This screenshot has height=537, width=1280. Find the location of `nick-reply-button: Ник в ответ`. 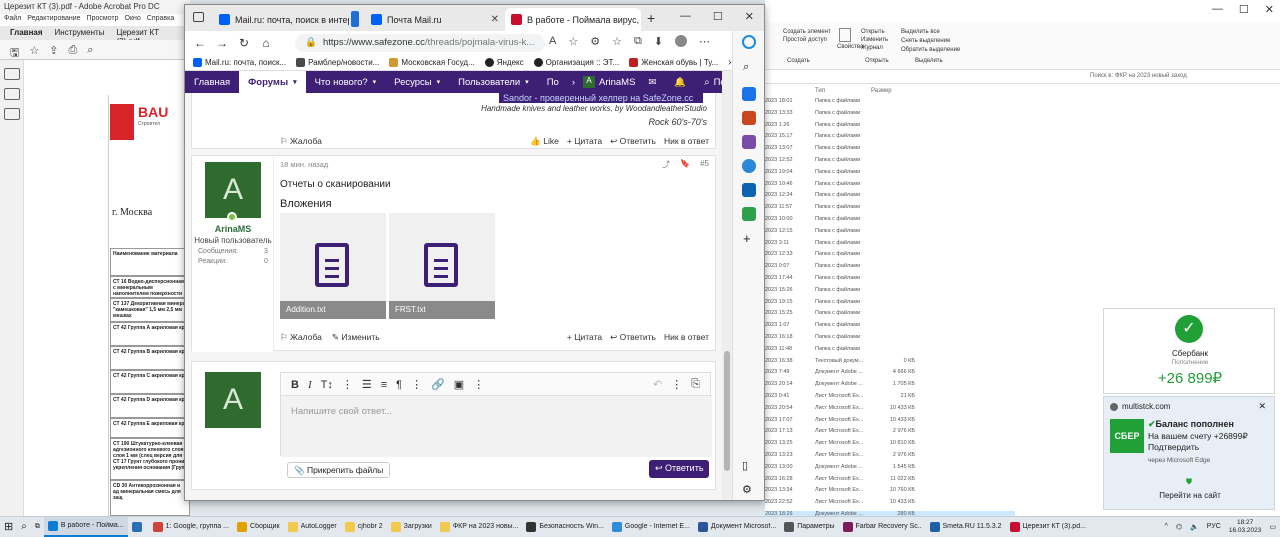

nick-reply-button: Ник в ответ is located at coordinates (686, 141).